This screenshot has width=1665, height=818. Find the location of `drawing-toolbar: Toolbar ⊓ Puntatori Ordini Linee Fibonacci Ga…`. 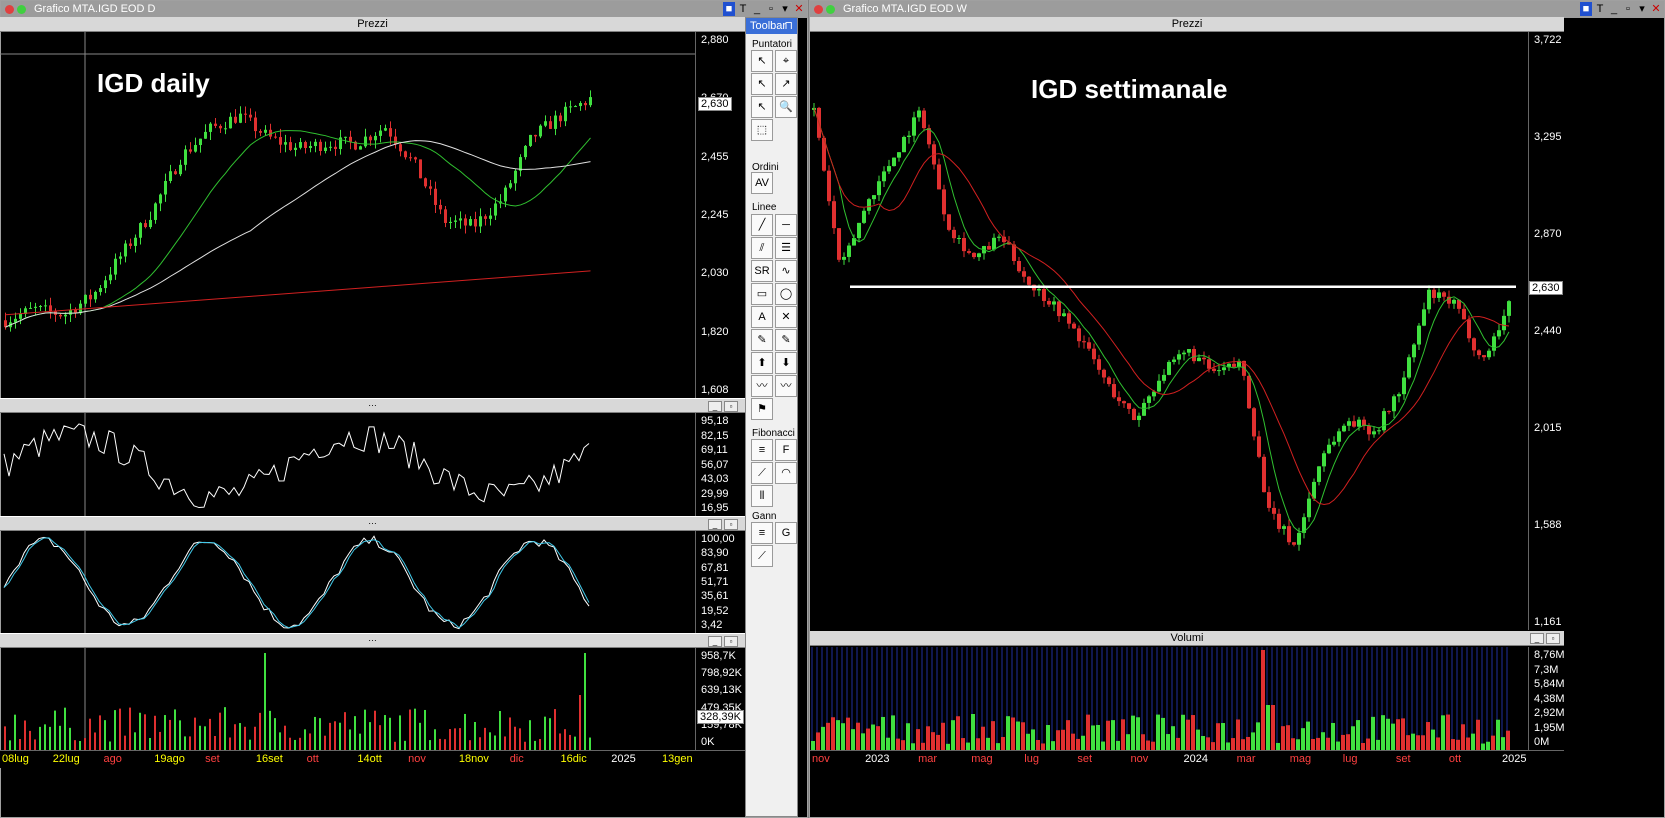

drawing-toolbar: Toolbar ⊓ Puntatori Ordini Linee Fibonacci Ga… is located at coordinates (771, 417).